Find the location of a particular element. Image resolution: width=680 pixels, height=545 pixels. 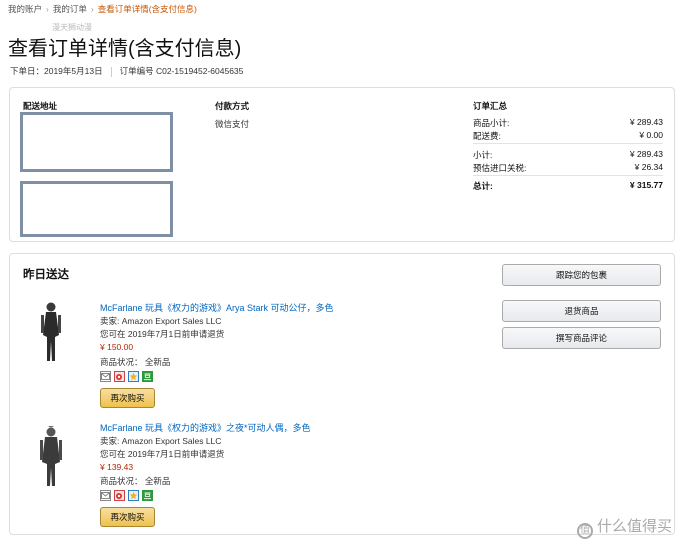

row-label: 预估进口关税: is located at coordinates (500, 168).